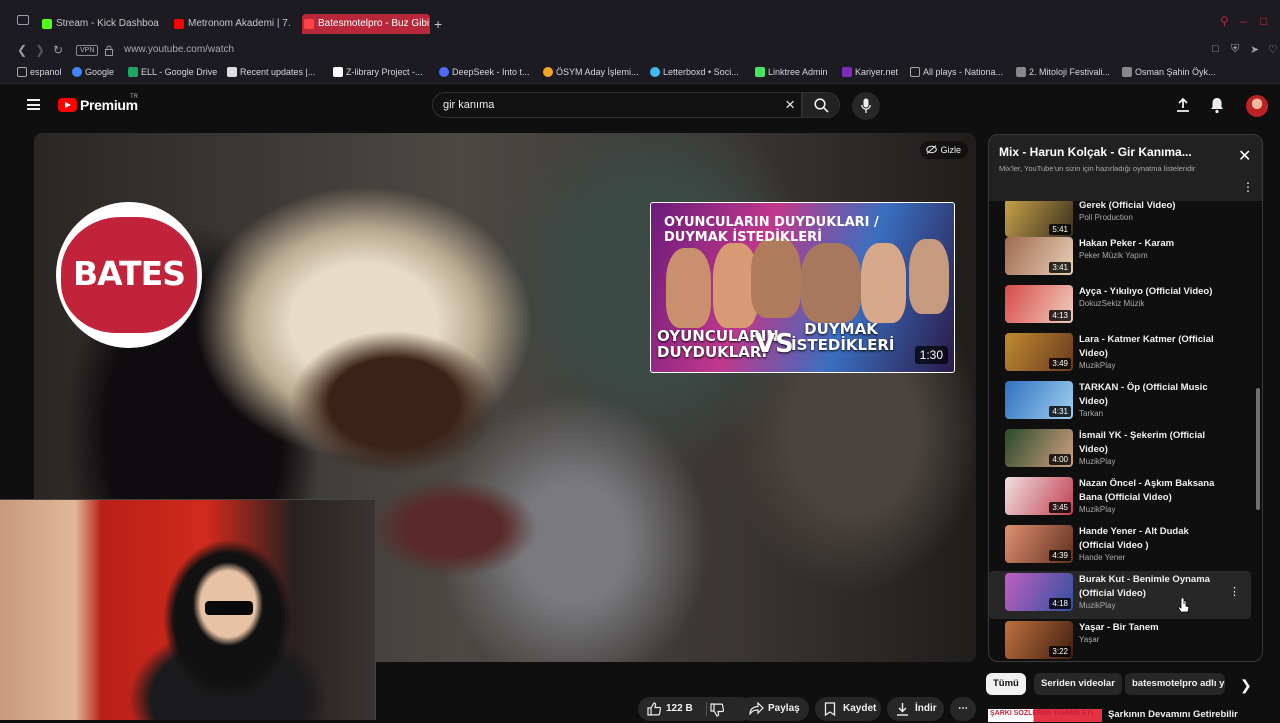 The width and height of the screenshot is (1280, 723). I want to click on video-thumbnail: 3:22, so click(1039, 640).